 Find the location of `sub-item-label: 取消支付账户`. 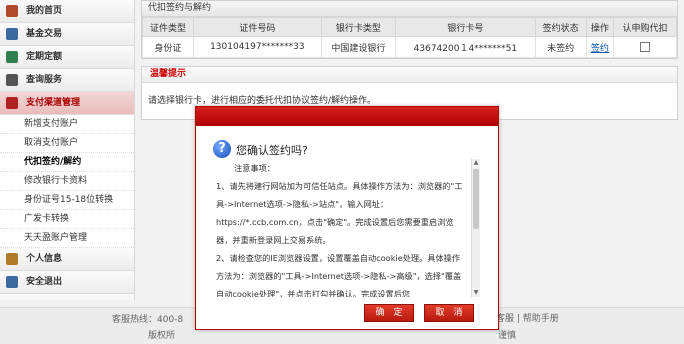

sub-item-label: 取消支付账户 is located at coordinates (51, 143).